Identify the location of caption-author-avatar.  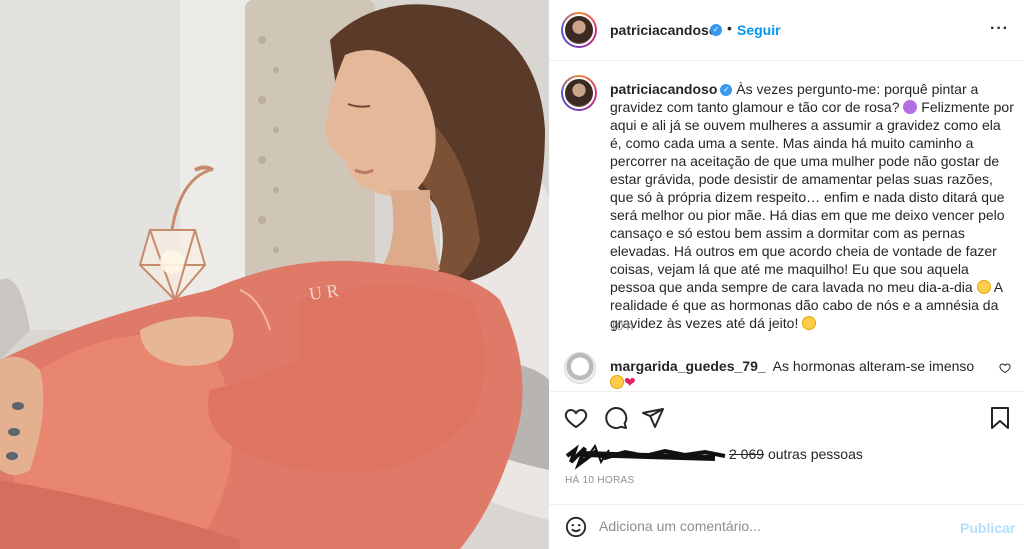
(579, 93).